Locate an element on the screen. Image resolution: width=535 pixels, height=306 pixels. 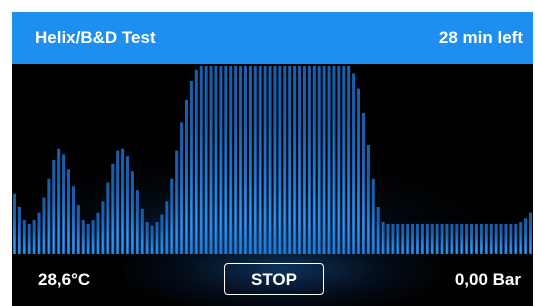
test-title: Helix/B&D Test is located at coordinates (95, 37).